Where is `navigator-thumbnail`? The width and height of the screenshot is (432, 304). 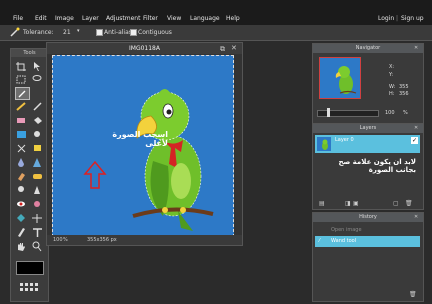 navigator-thumbnail is located at coordinates (340, 78).